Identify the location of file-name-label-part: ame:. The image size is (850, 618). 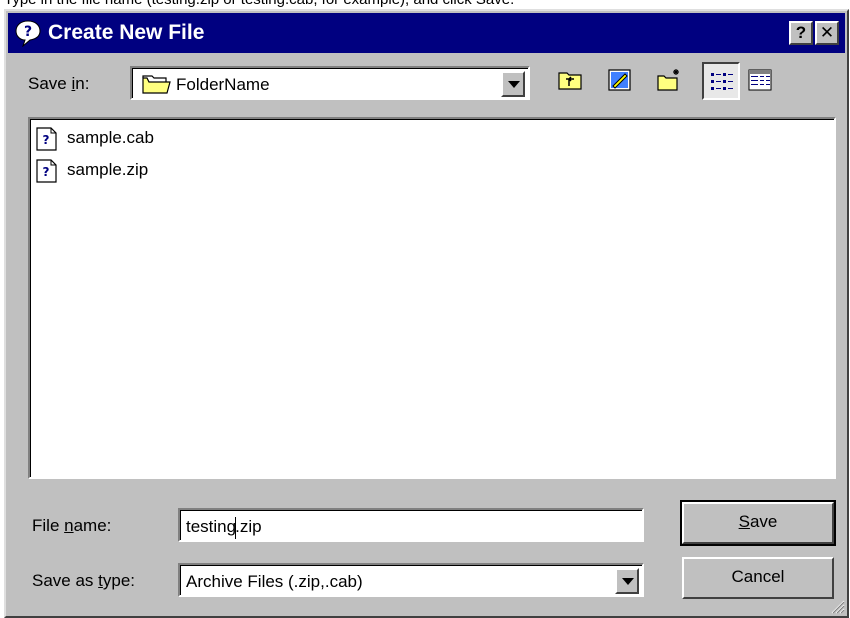
(92, 525).